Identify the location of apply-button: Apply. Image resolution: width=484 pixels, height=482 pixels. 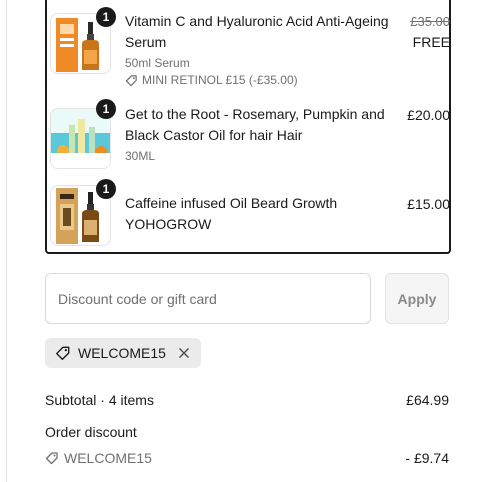
(417, 298).